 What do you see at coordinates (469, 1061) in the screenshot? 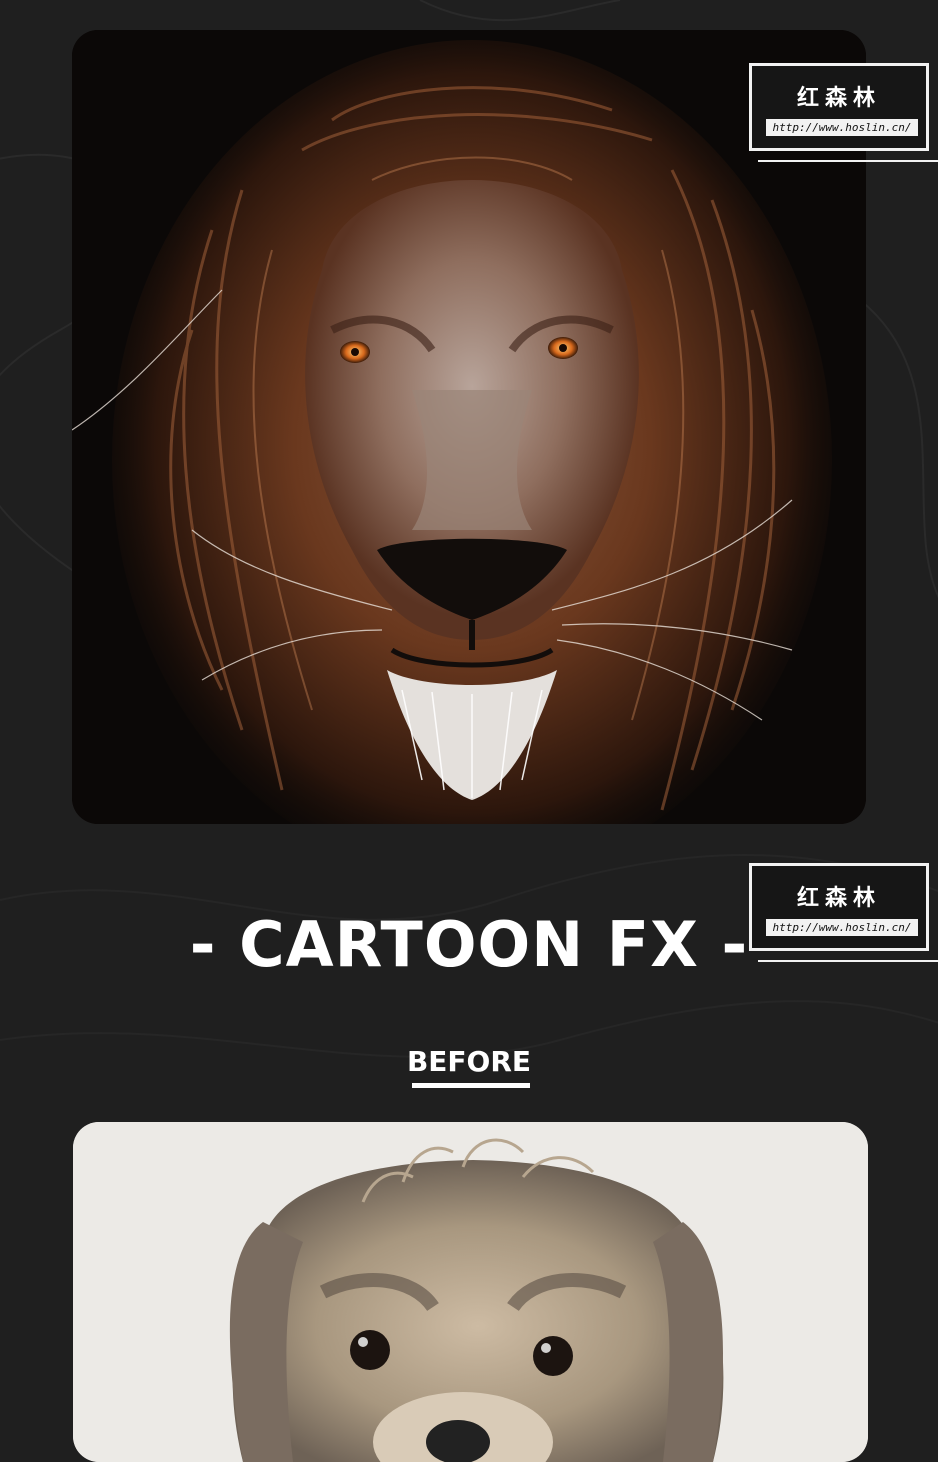
I see `before-label: BEFORE` at bounding box center [469, 1061].